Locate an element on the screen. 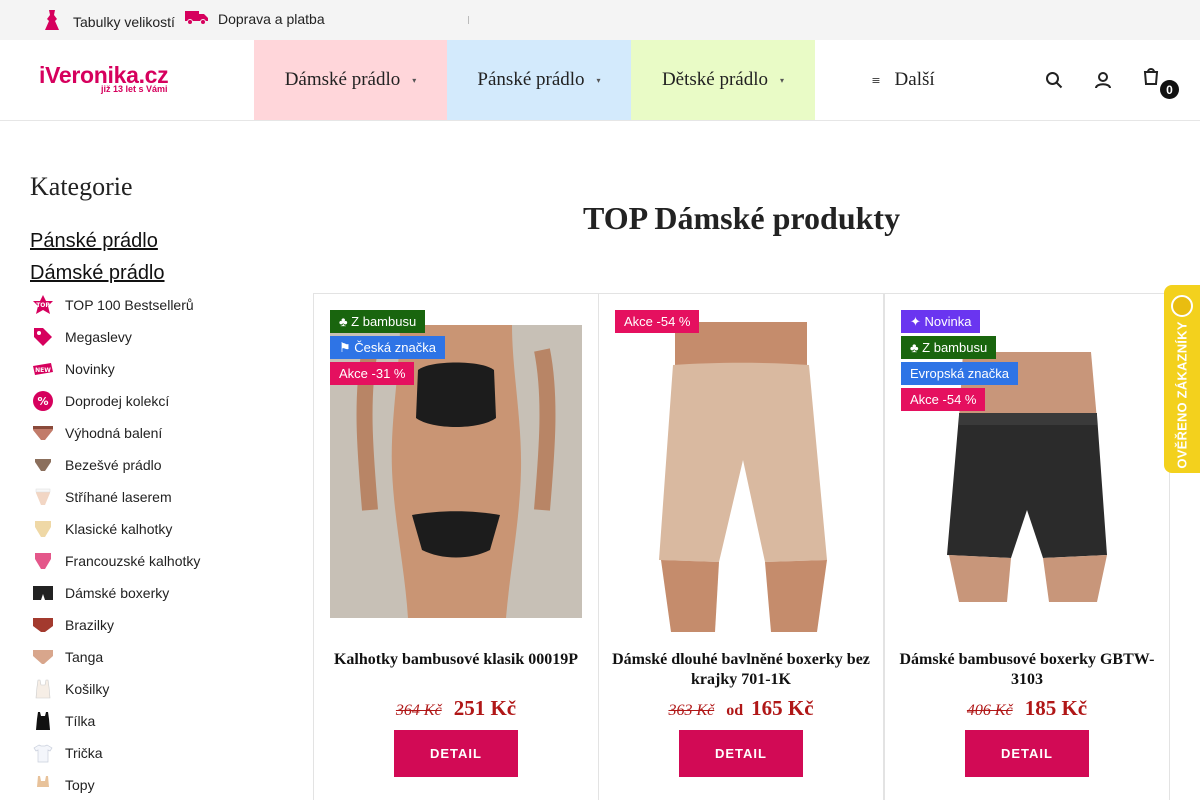  nav-mens-underwear: Pánské prádlo ▾ is located at coordinates (539, 80).